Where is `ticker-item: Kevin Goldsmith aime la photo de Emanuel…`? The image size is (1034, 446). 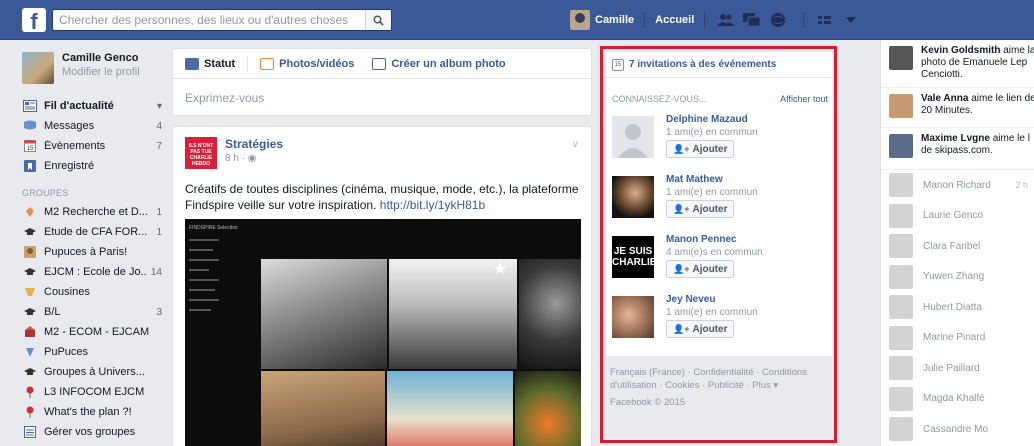
ticker-item: Kevin Goldsmith aime la photo de Emanuel… is located at coordinates (957, 64).